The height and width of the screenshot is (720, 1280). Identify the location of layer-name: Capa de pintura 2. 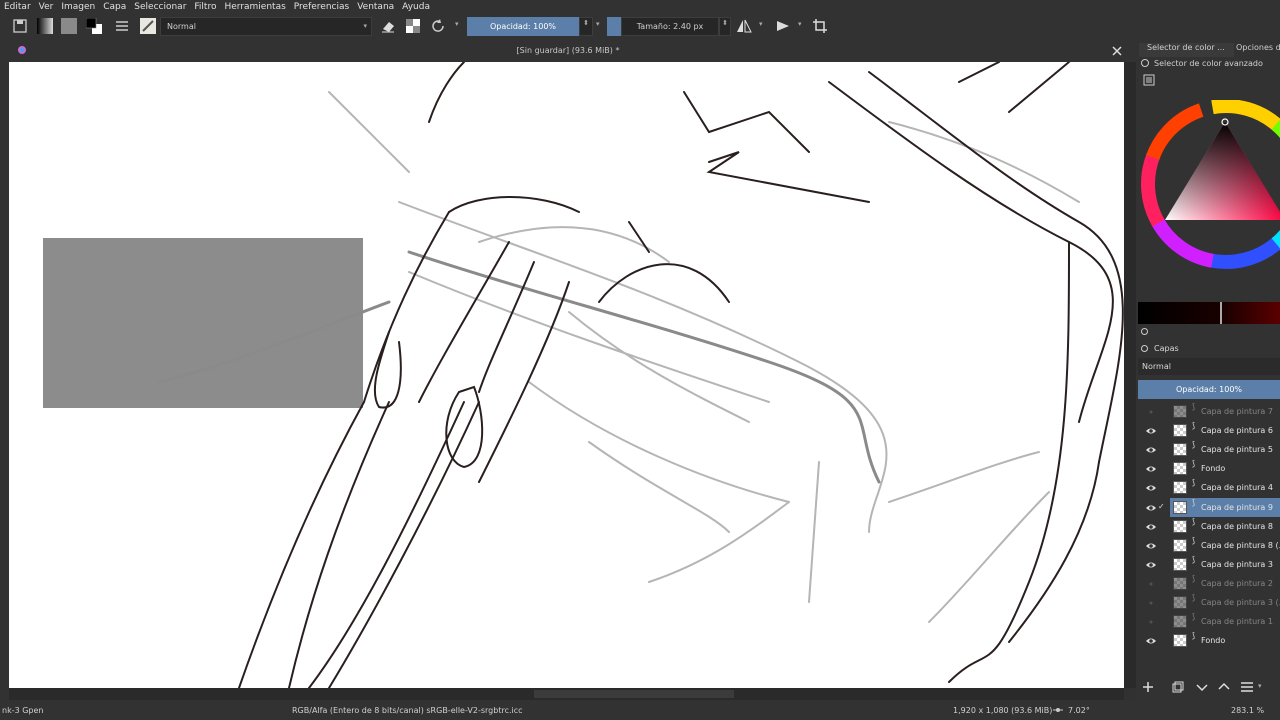
(1237, 583).